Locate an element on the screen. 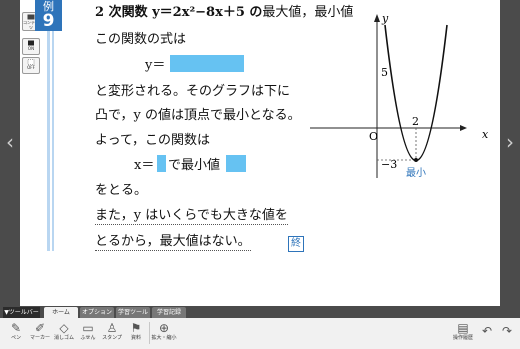  solution-line-4: 凸で，y の値は頂点で最小となる。 is located at coordinates (198, 115).